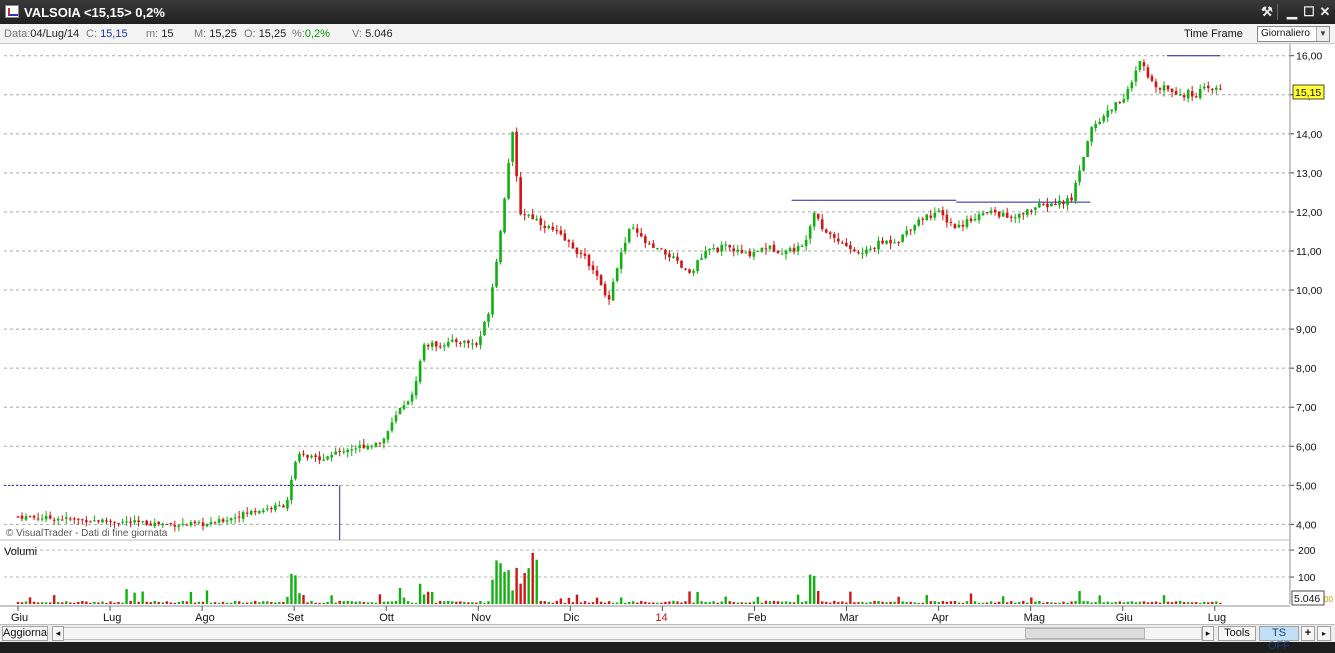 The height and width of the screenshot is (653, 1335). I want to click on timeframe-select: Giornaliero ▼, so click(1293, 34).